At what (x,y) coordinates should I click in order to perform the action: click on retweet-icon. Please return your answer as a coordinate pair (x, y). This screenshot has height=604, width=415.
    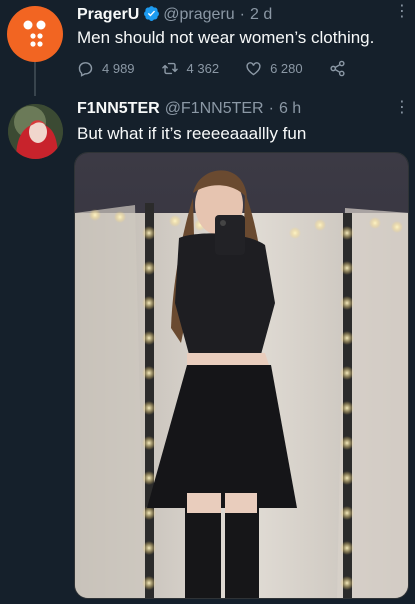
    Looking at the image, I should click on (169, 68).